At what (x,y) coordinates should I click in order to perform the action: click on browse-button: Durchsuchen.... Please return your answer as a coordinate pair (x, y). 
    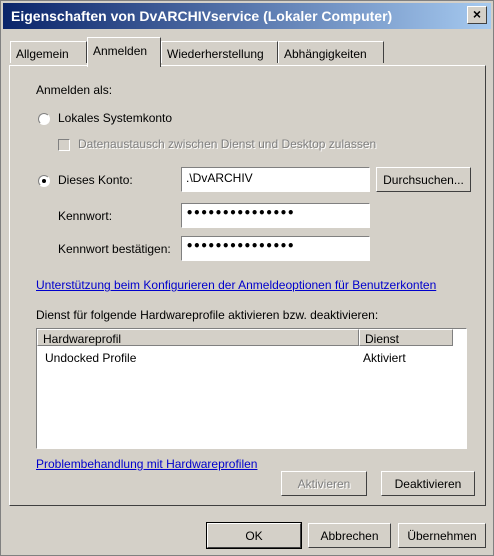
    Looking at the image, I should click on (423, 179).